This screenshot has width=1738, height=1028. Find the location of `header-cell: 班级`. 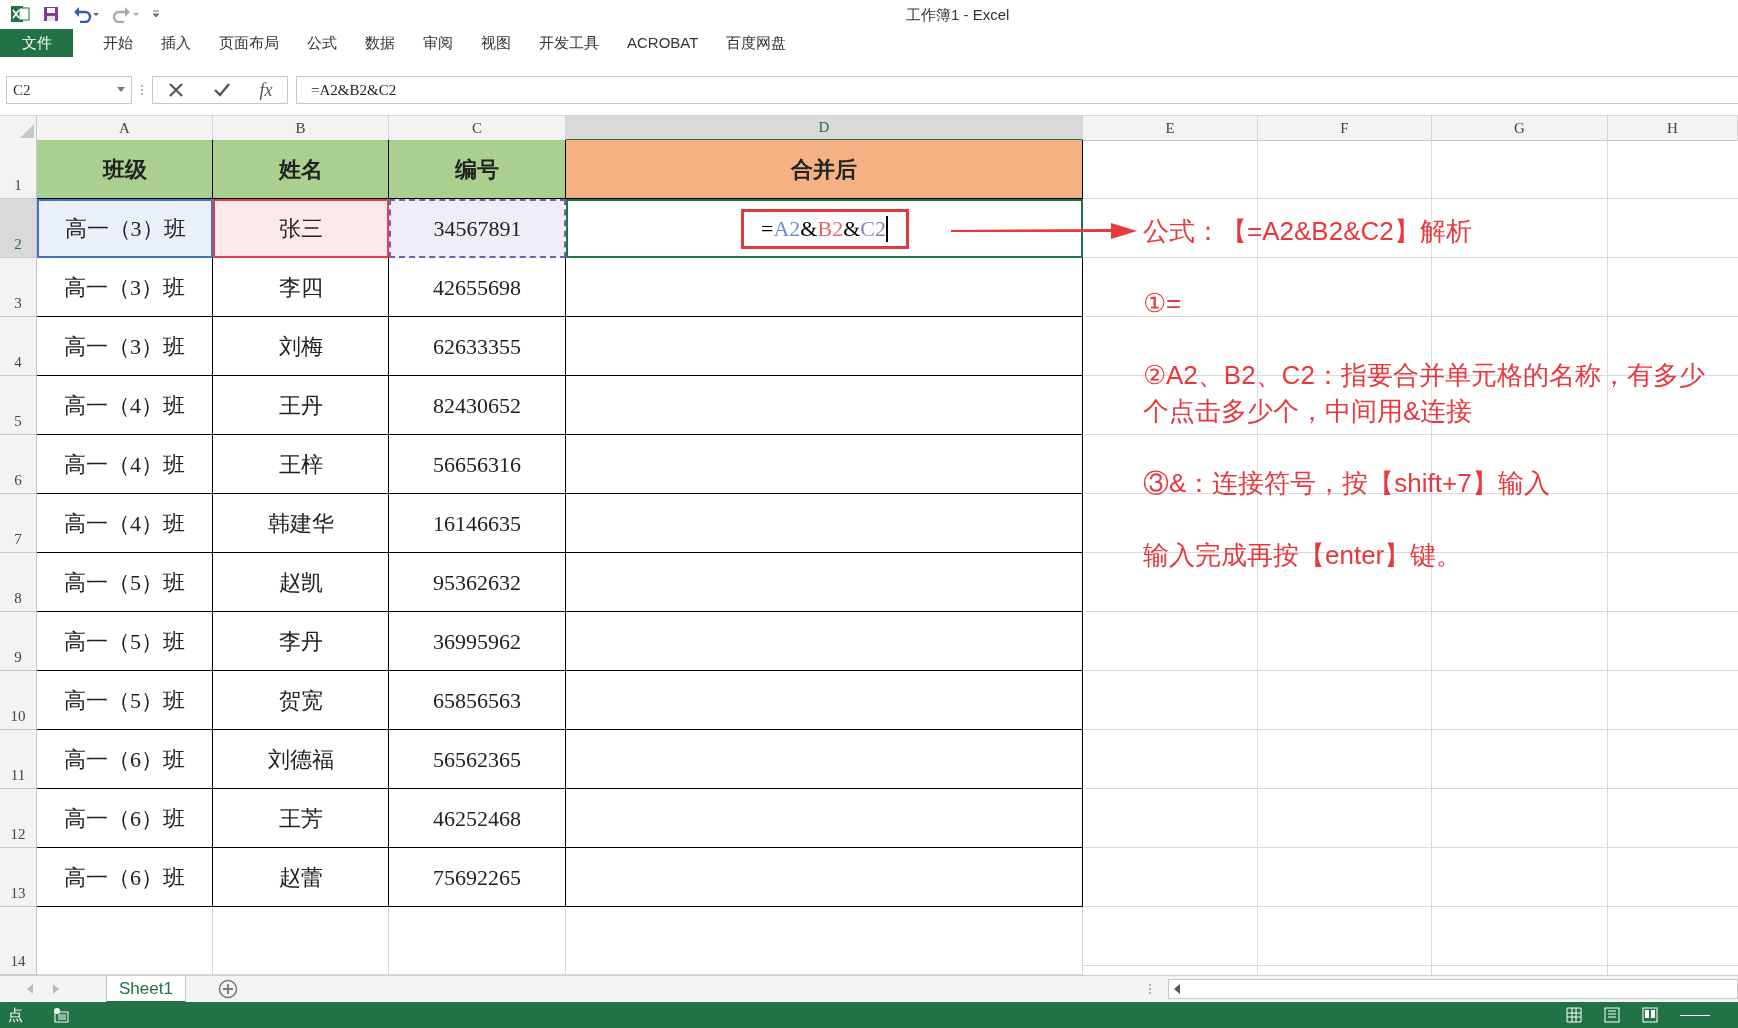

header-cell: 班级 is located at coordinates (125, 169).